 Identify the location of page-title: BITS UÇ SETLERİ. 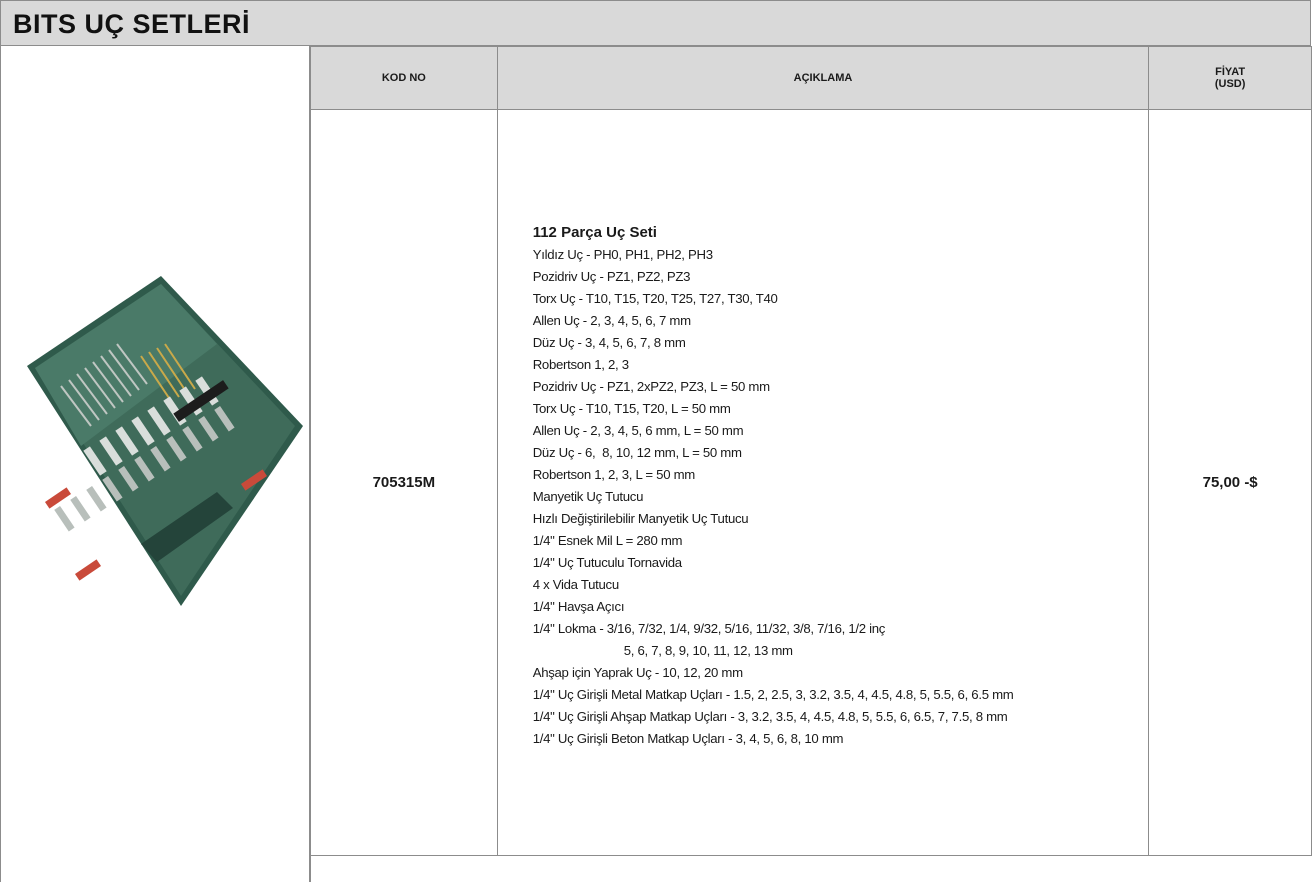
(132, 24).